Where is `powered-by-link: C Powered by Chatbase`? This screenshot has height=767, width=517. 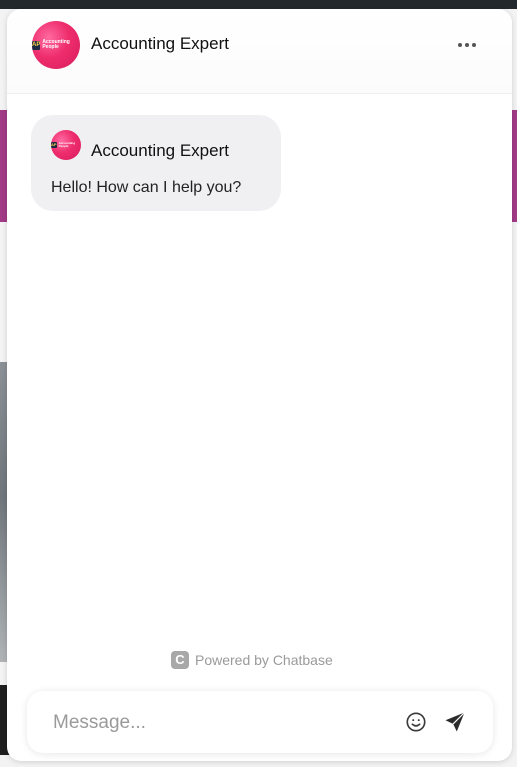
powered-by-link: C Powered by Chatbase is located at coordinates (252, 660).